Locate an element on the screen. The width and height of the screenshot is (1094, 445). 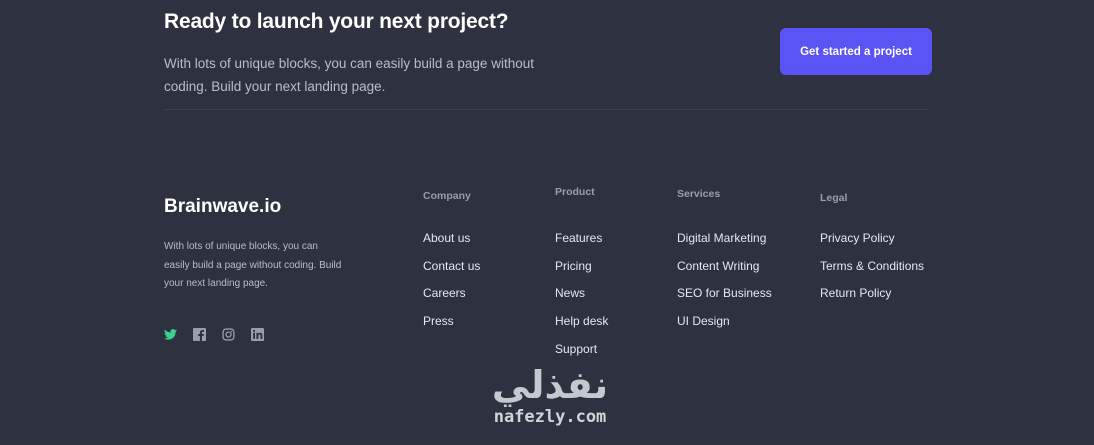
footer-link-terms-conditions: Terms & Conditions is located at coordinates (872, 273).